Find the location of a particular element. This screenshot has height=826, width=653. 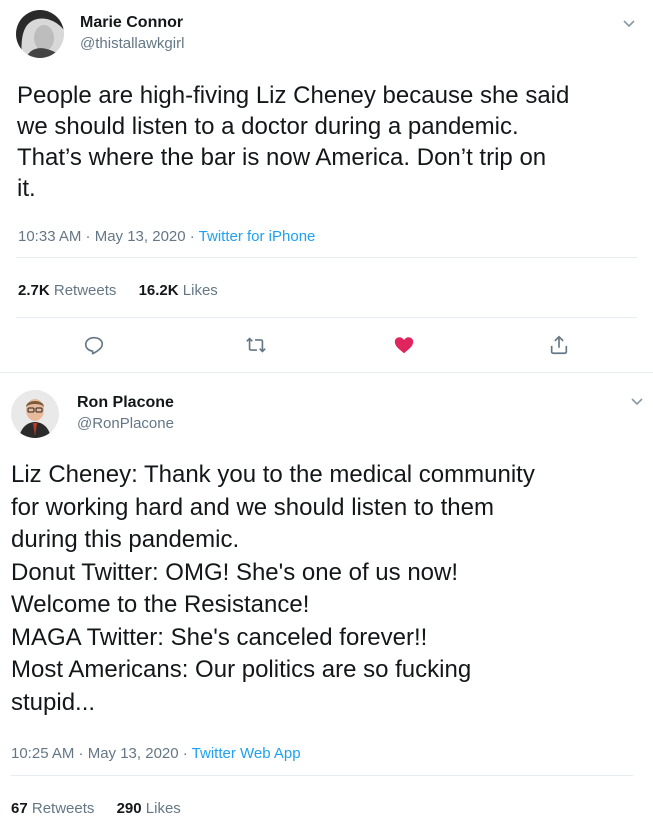

author-name: Marie Connor is located at coordinates (131, 23).